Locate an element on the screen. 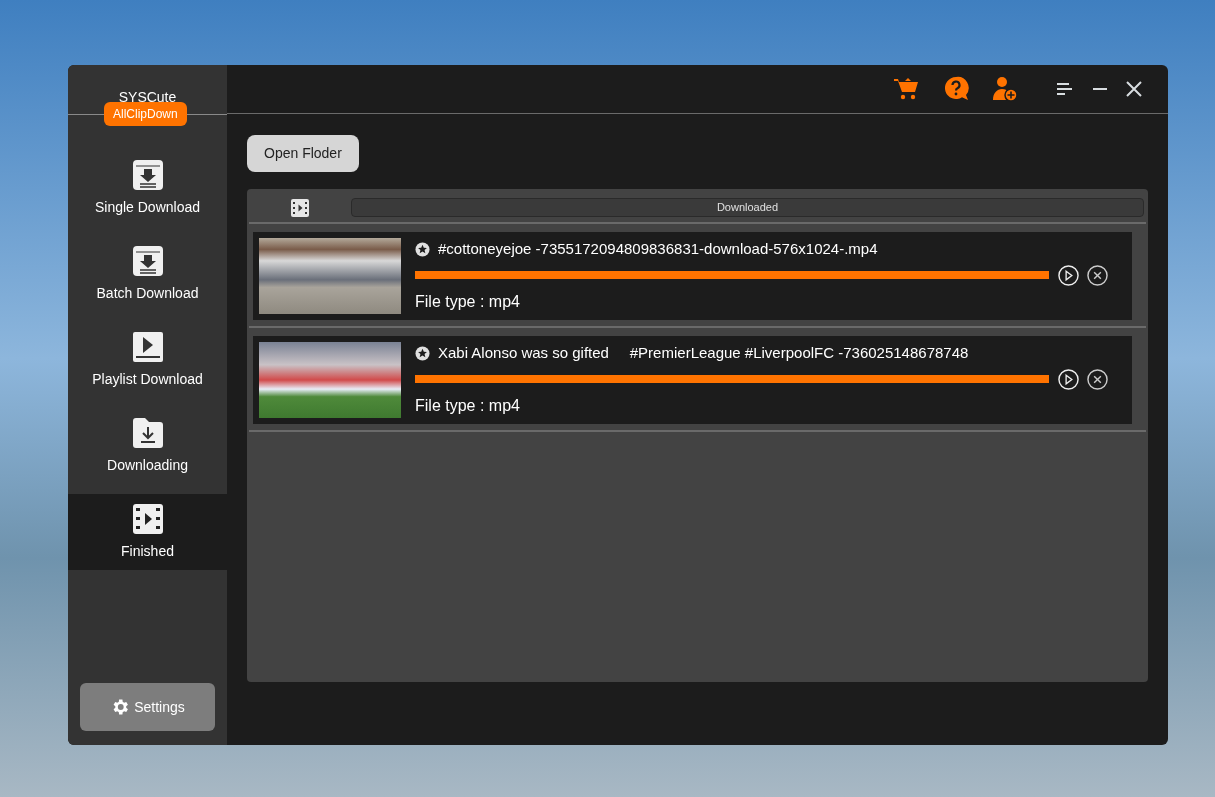 The width and height of the screenshot is (1215, 797). folder-download-icon is located at coordinates (147, 432).